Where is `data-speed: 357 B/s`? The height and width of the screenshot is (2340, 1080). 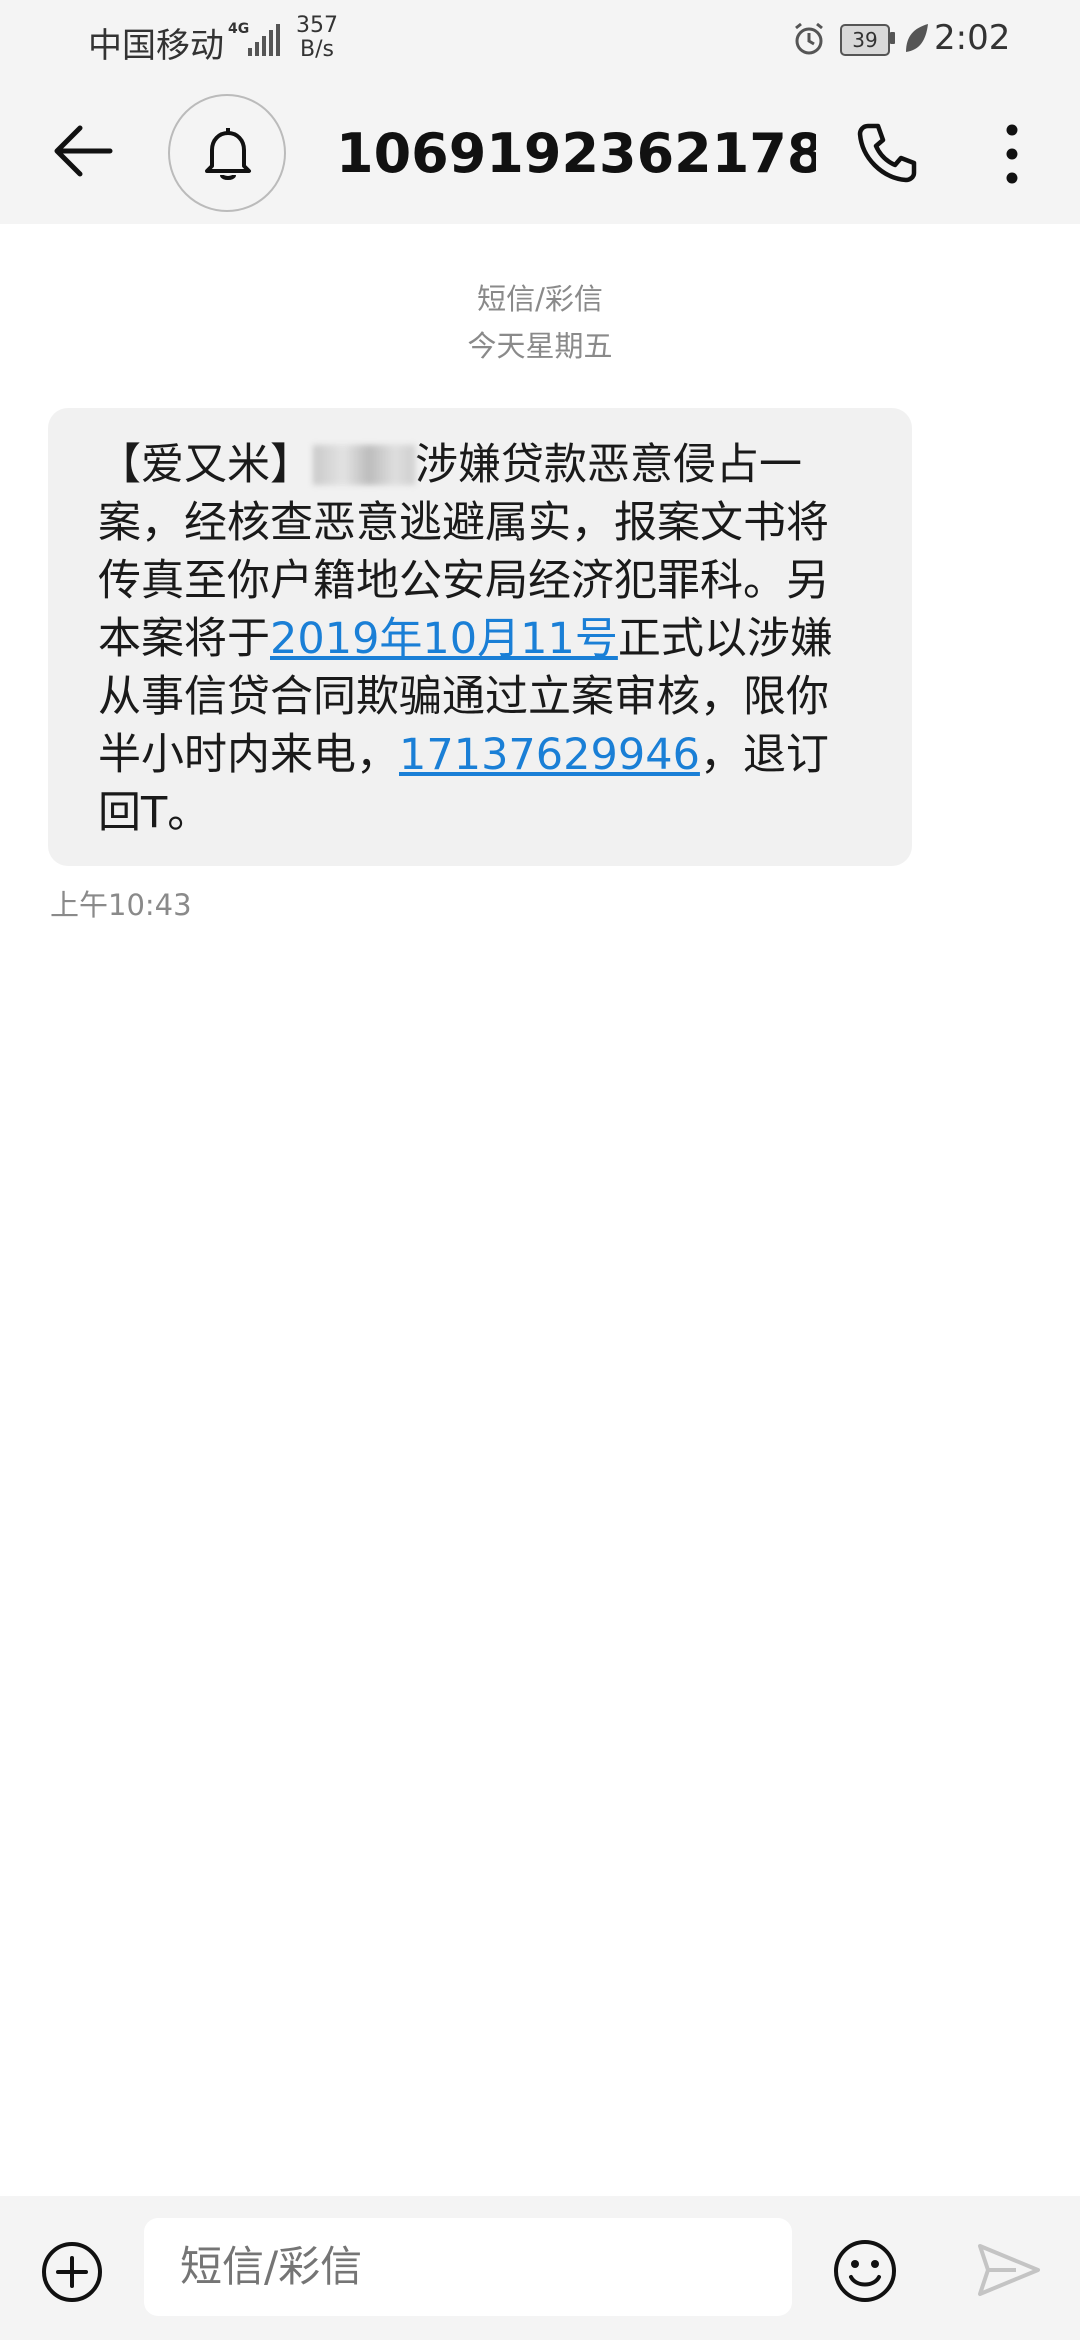 data-speed: 357 B/s is located at coordinates (317, 38).